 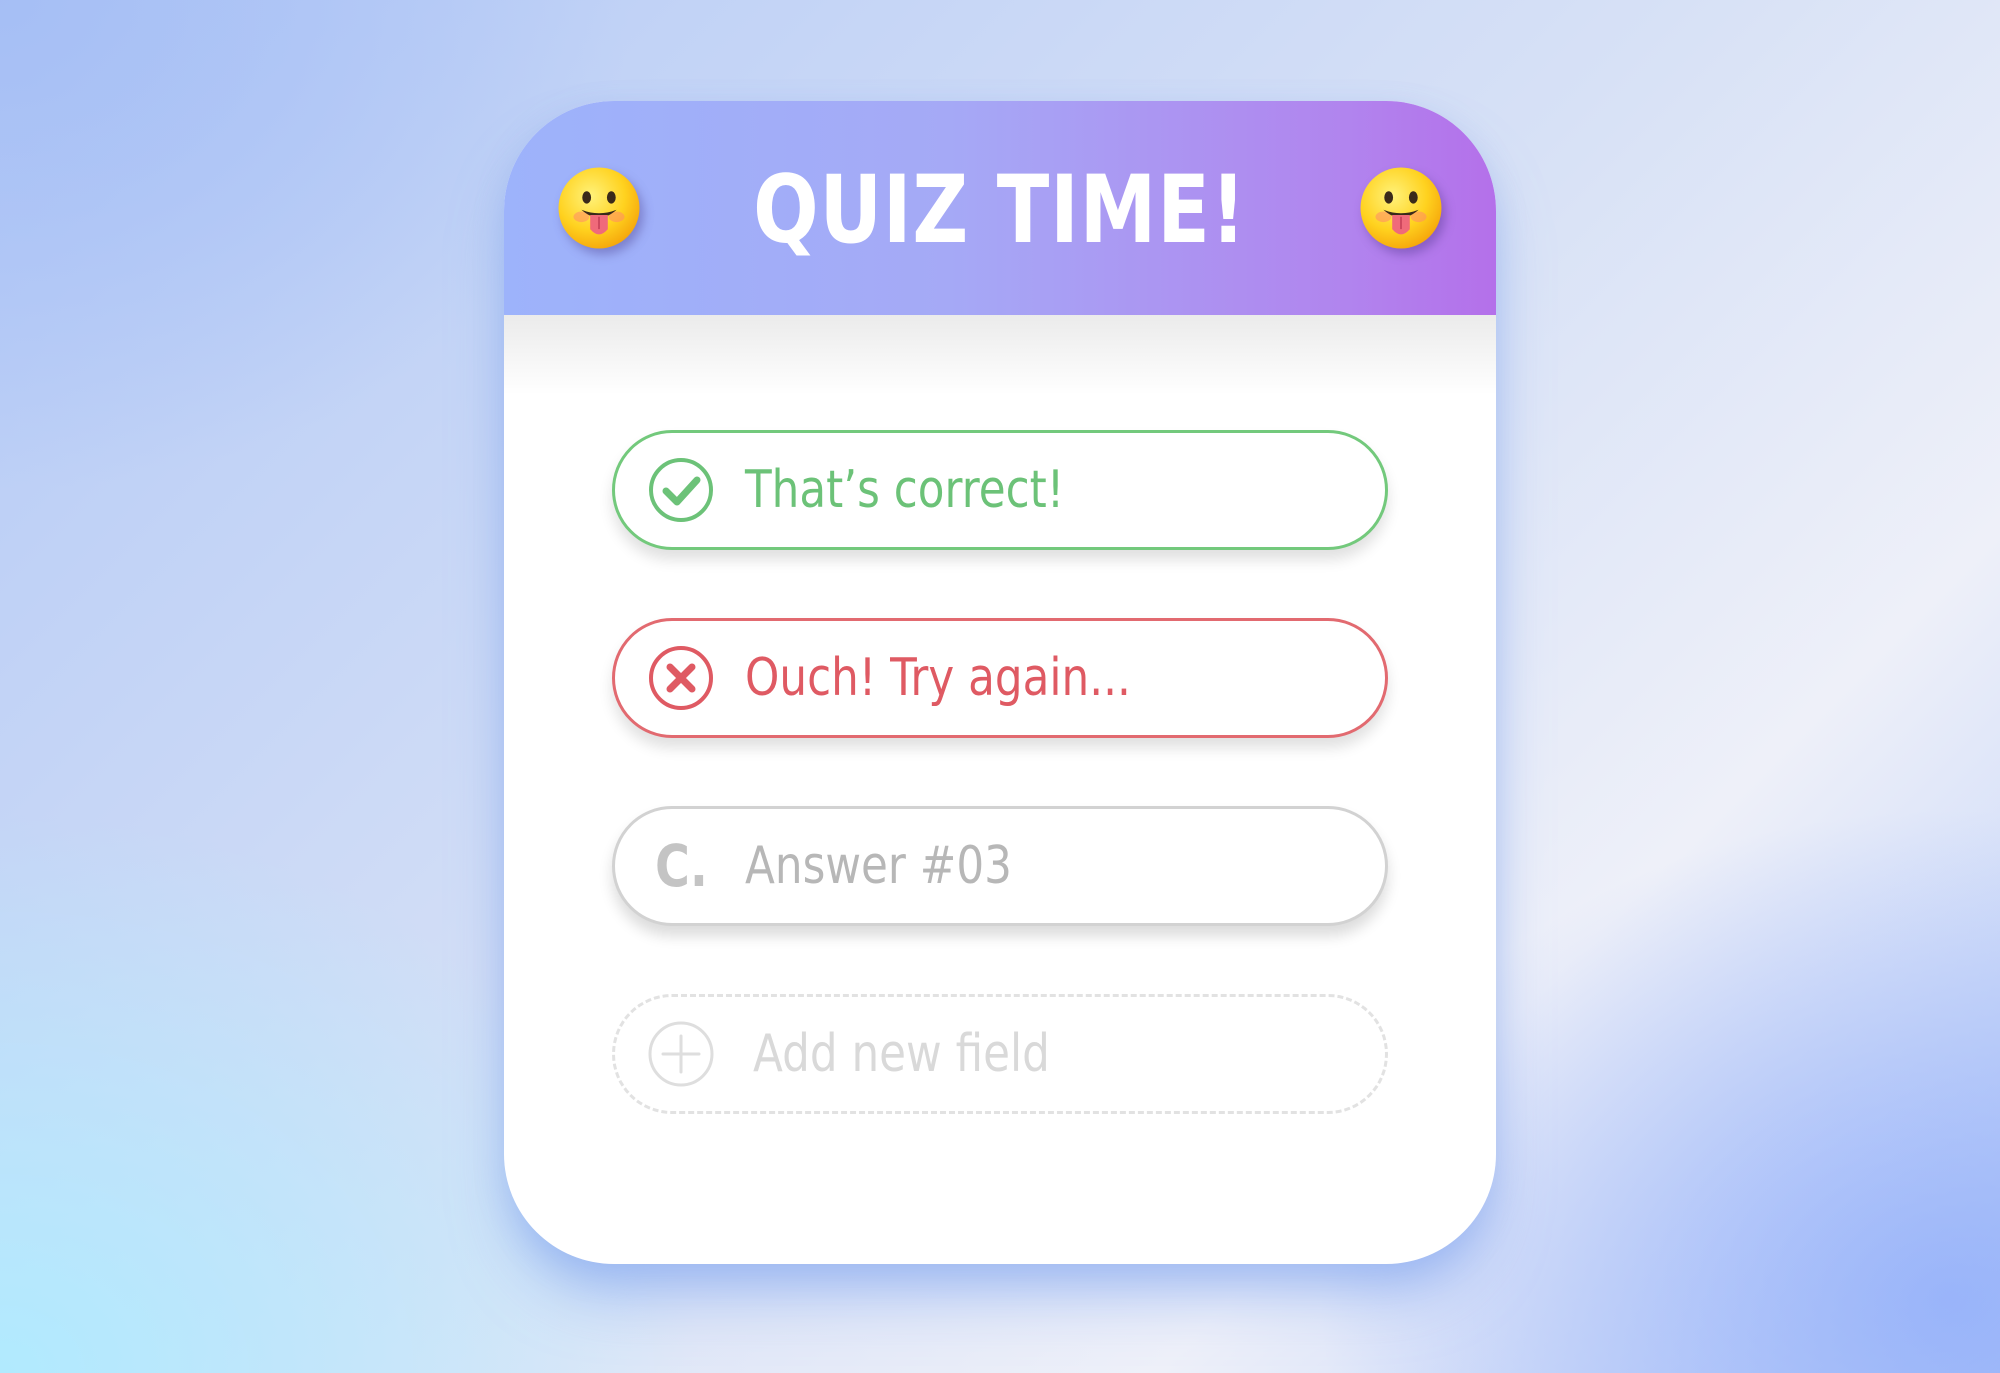 I want to click on header-title-row: QUIZ TIME!, so click(x=1000, y=208).